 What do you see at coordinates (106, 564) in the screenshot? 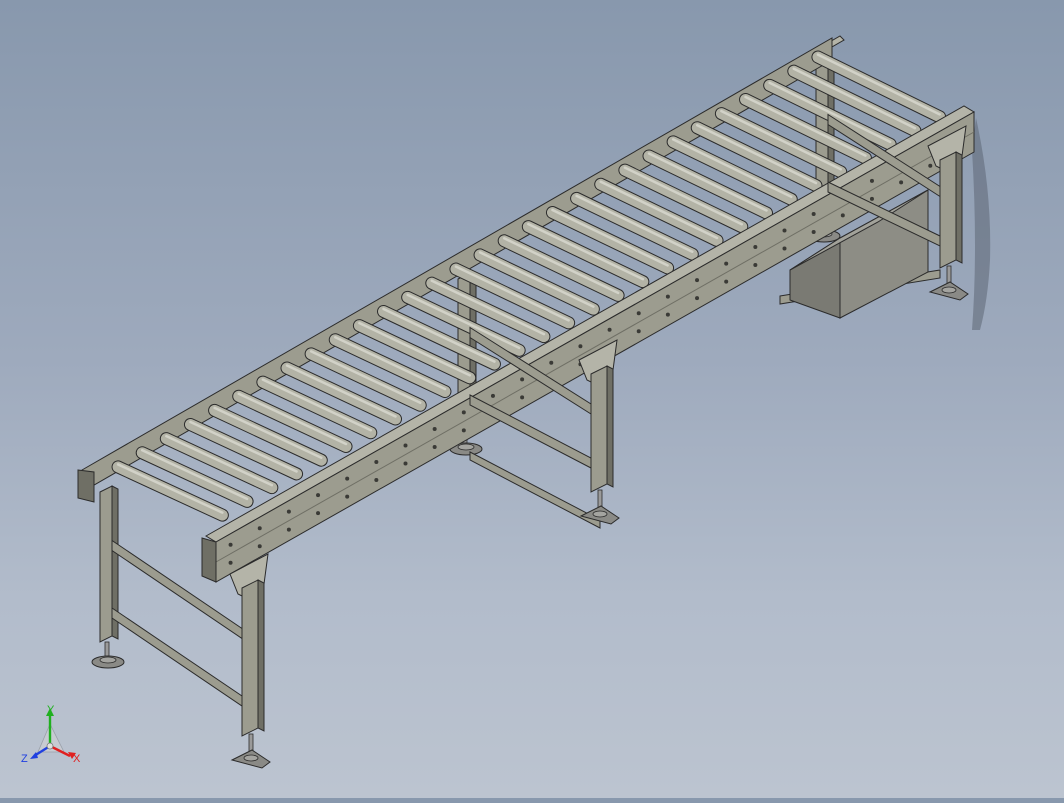
I see `back-leg-post` at bounding box center [106, 564].